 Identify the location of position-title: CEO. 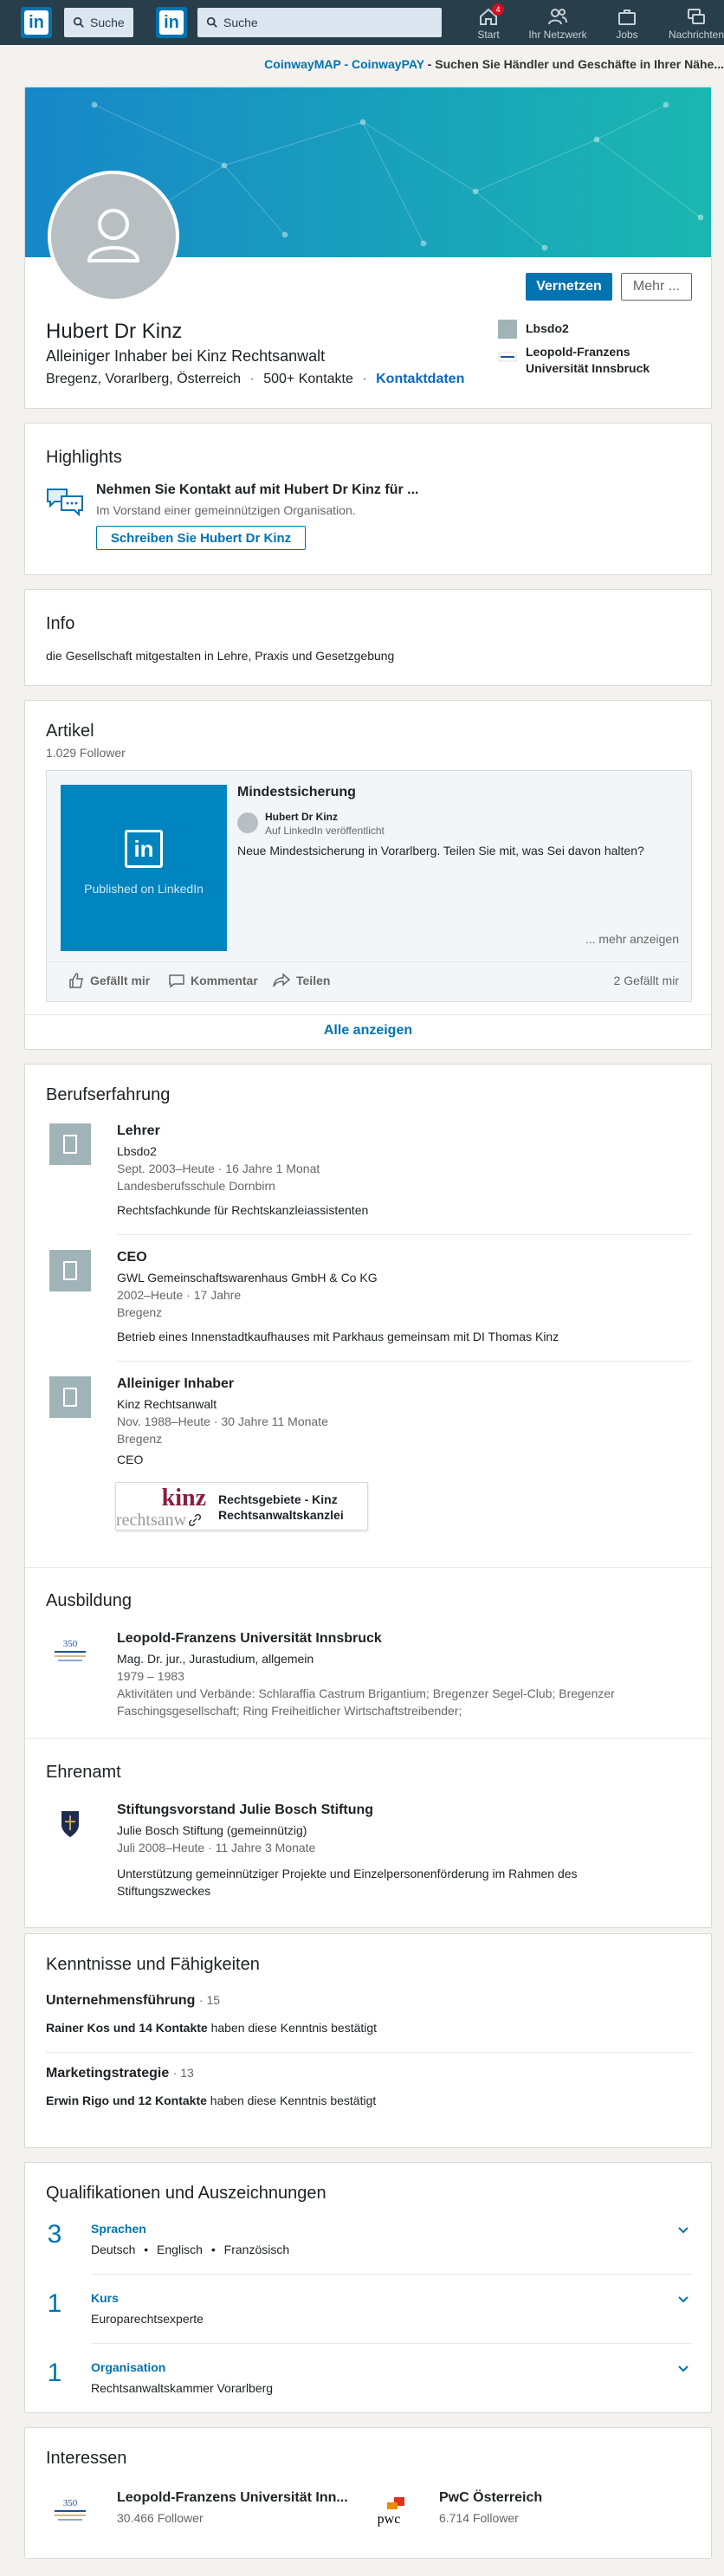
(132, 1257).